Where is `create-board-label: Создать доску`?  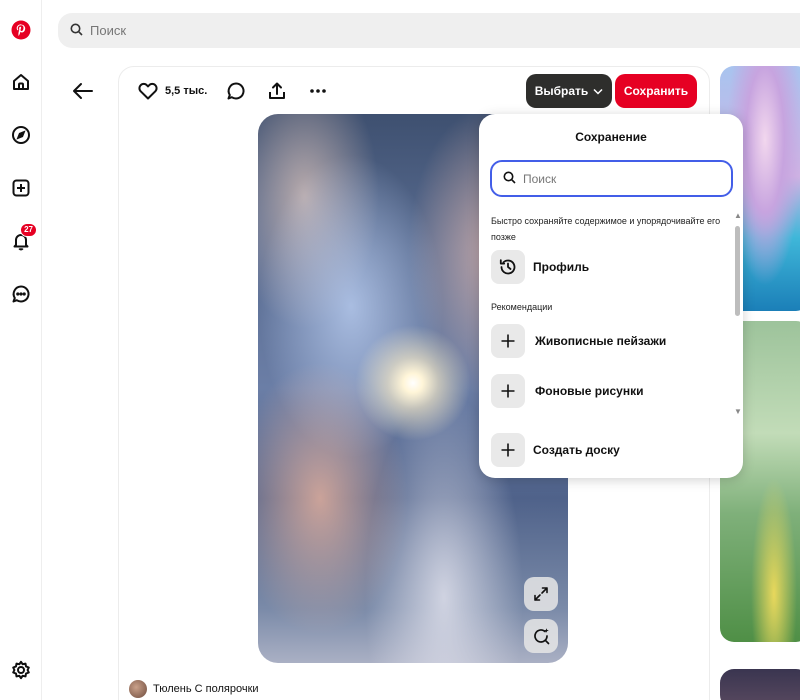 create-board-label: Создать доску is located at coordinates (576, 450).